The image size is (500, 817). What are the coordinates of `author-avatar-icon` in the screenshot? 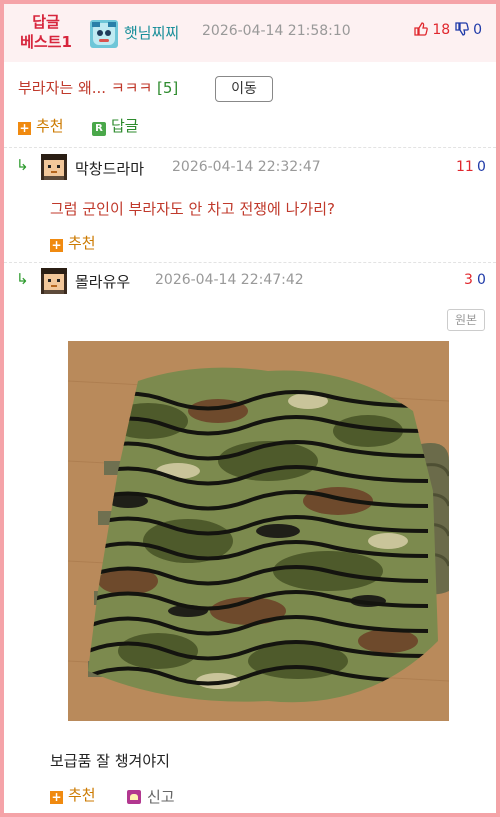 It's located at (104, 34).